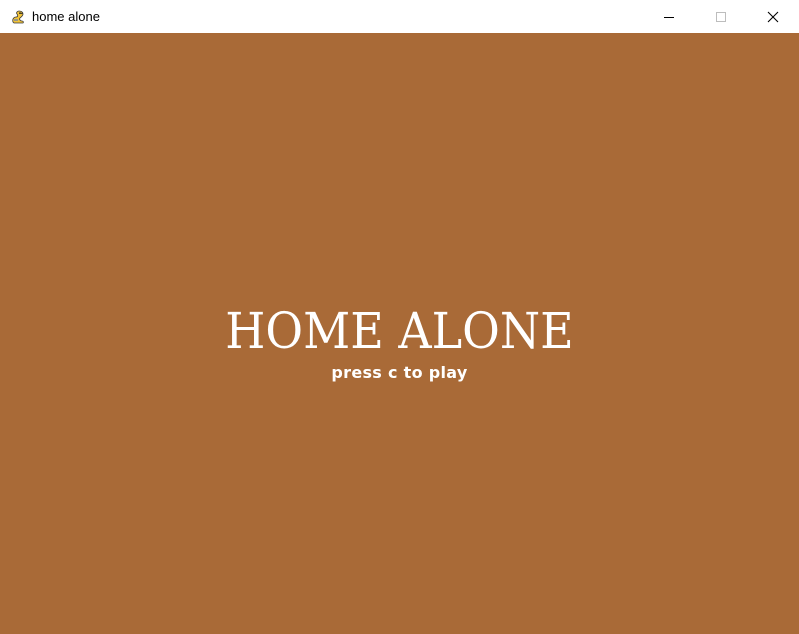 The width and height of the screenshot is (799, 634). I want to click on game-title: HOME ALONE, so click(399, 331).